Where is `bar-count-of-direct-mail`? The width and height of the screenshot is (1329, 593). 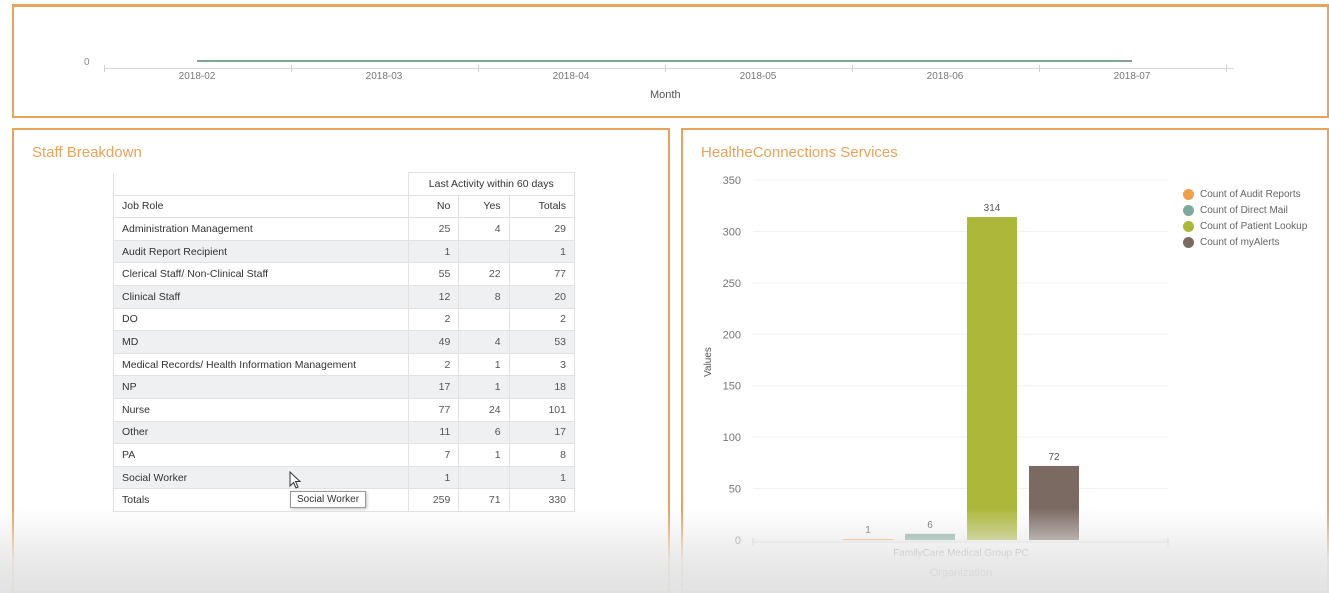 bar-count-of-direct-mail is located at coordinates (930, 536).